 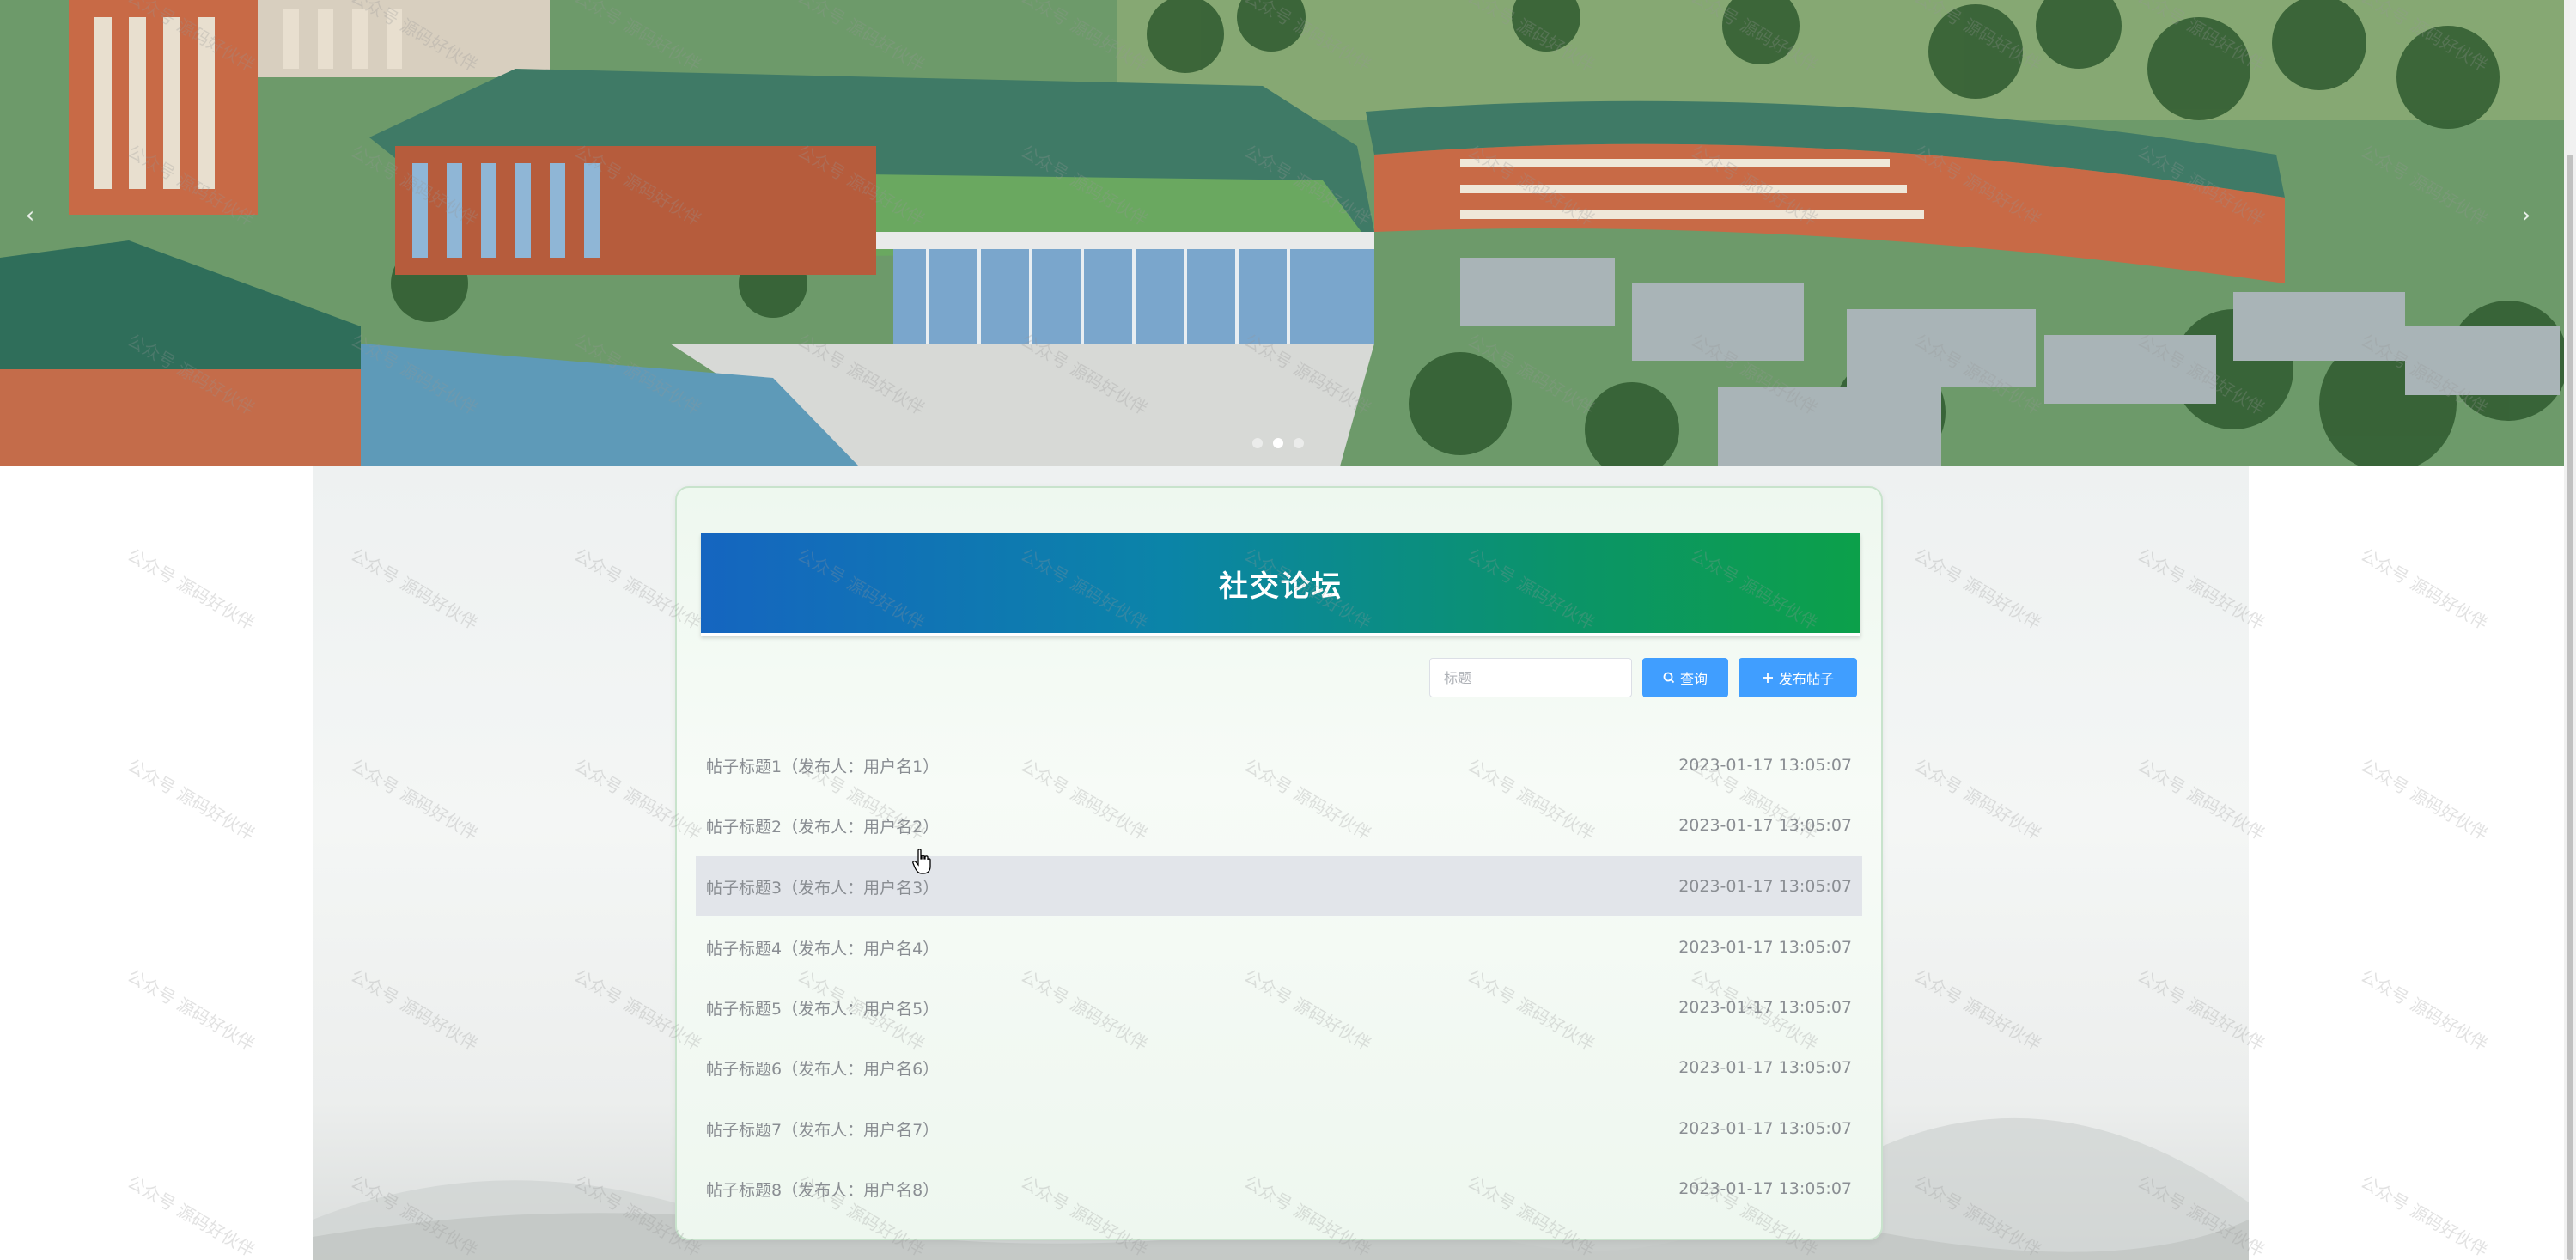 I want to click on publish-post-button: 发布帖子, so click(x=1798, y=677).